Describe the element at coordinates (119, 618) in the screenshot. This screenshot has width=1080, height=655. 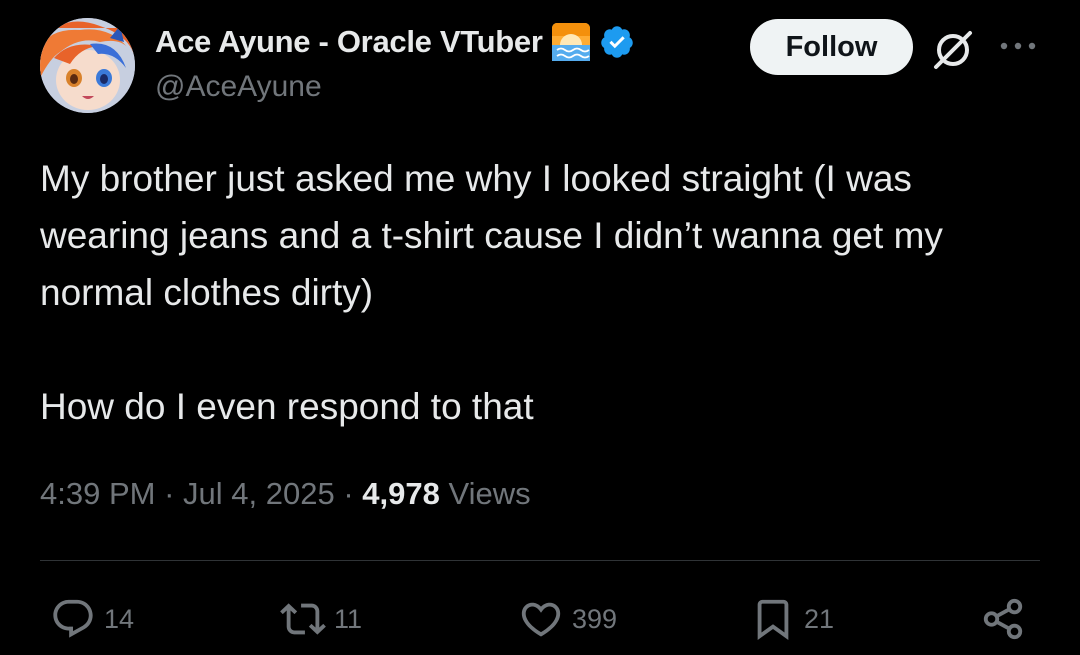
I see `reply-count: 14` at that location.